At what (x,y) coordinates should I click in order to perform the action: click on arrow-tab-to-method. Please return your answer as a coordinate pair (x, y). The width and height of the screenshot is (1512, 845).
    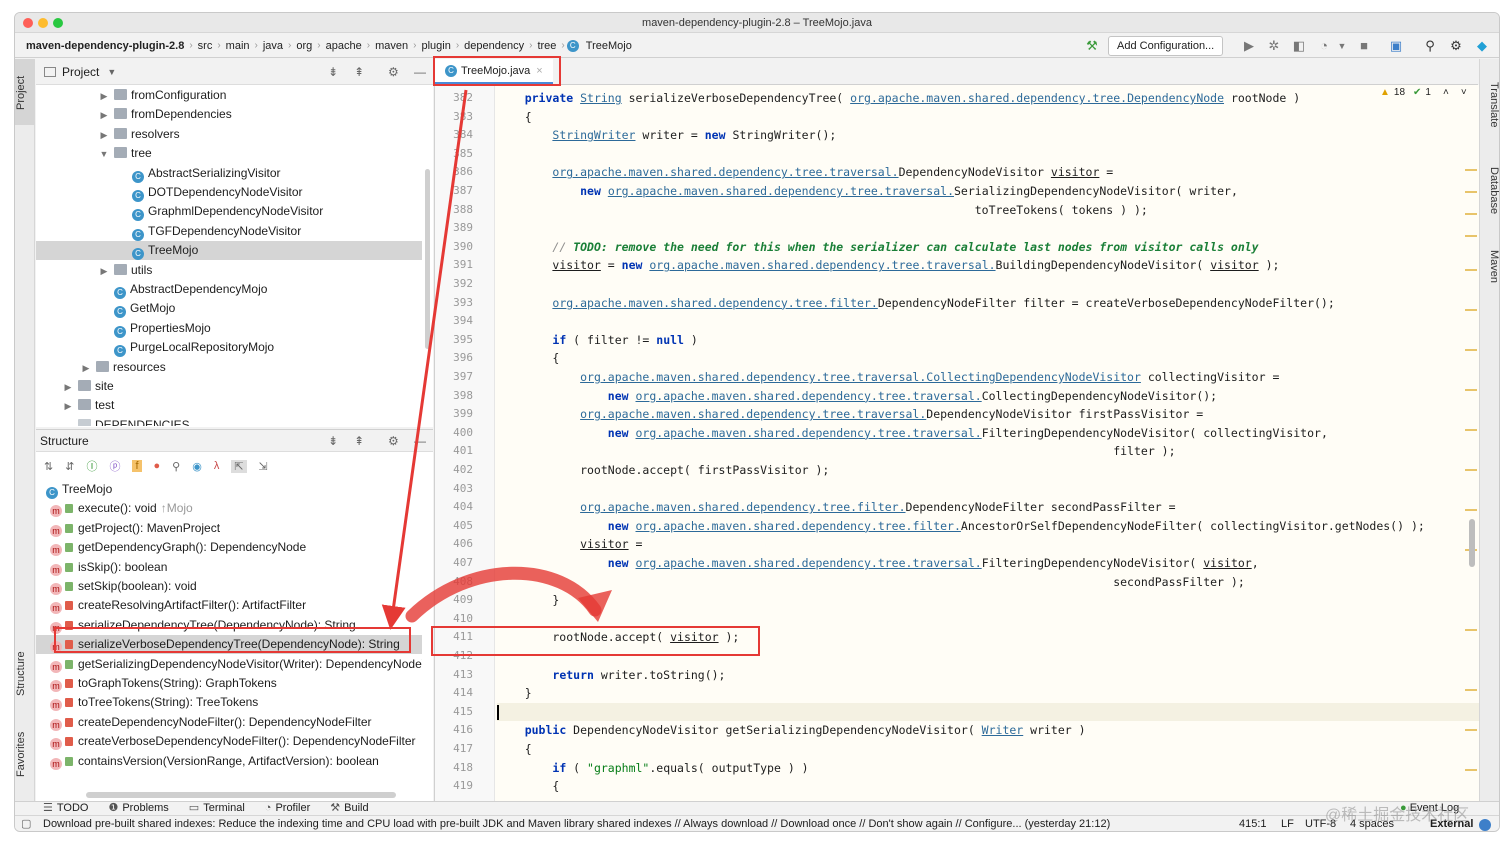
    Looking at the image, I should click on (424, 359).